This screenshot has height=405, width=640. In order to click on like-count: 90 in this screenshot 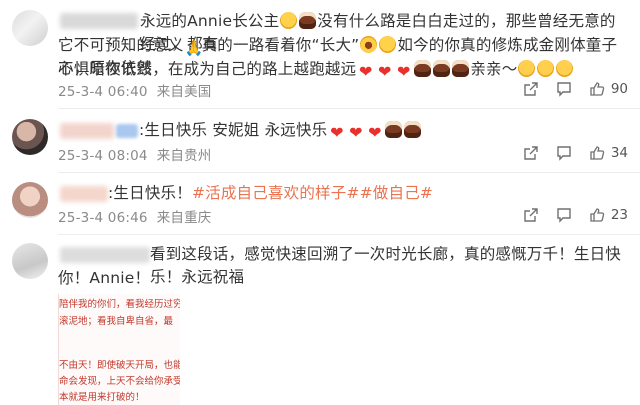, I will do `click(619, 89)`.